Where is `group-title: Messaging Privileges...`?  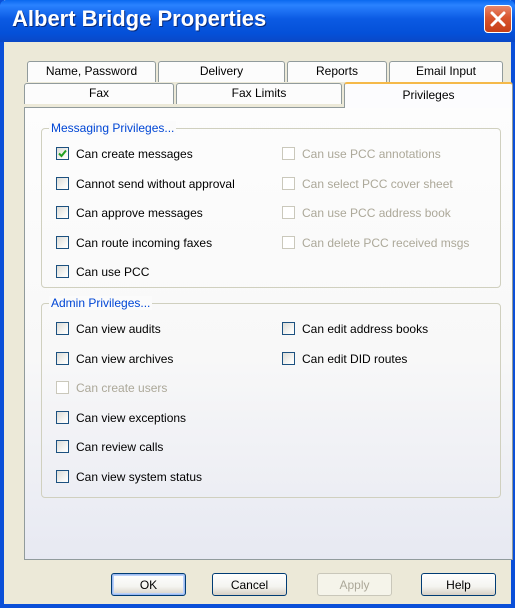
group-title: Messaging Privileges... is located at coordinates (113, 128).